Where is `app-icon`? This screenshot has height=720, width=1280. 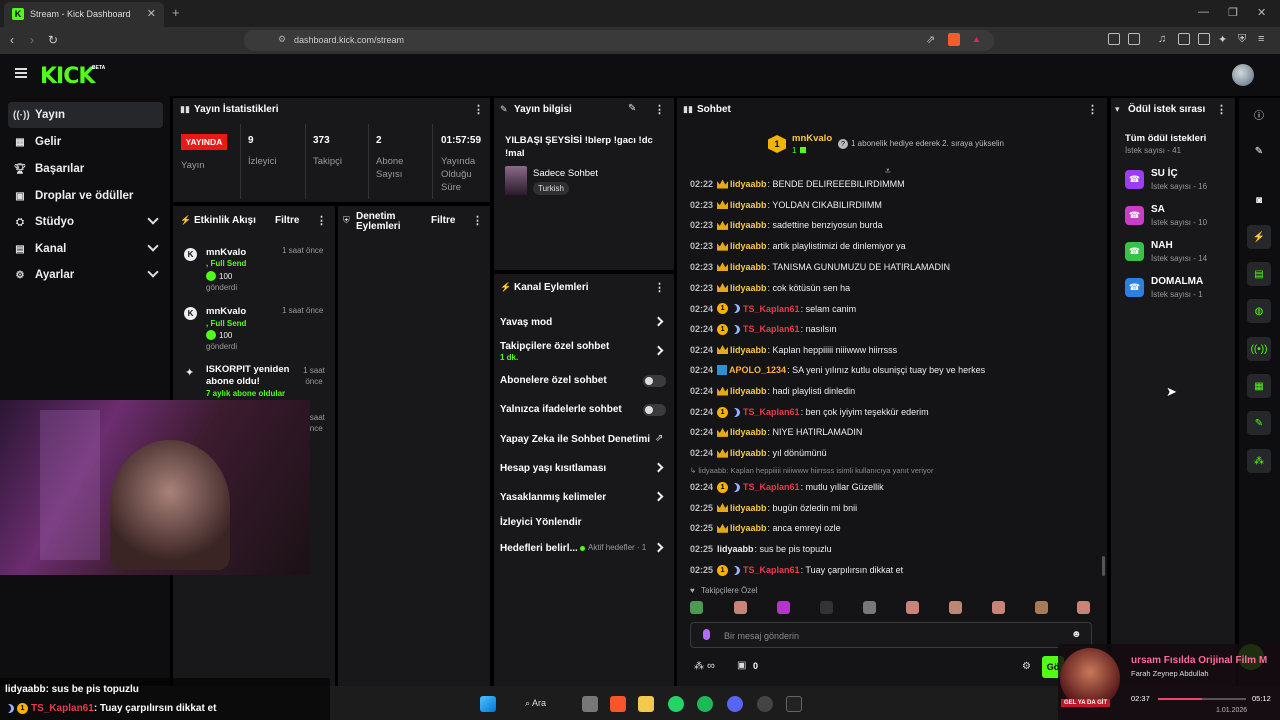 app-icon is located at coordinates (794, 704).